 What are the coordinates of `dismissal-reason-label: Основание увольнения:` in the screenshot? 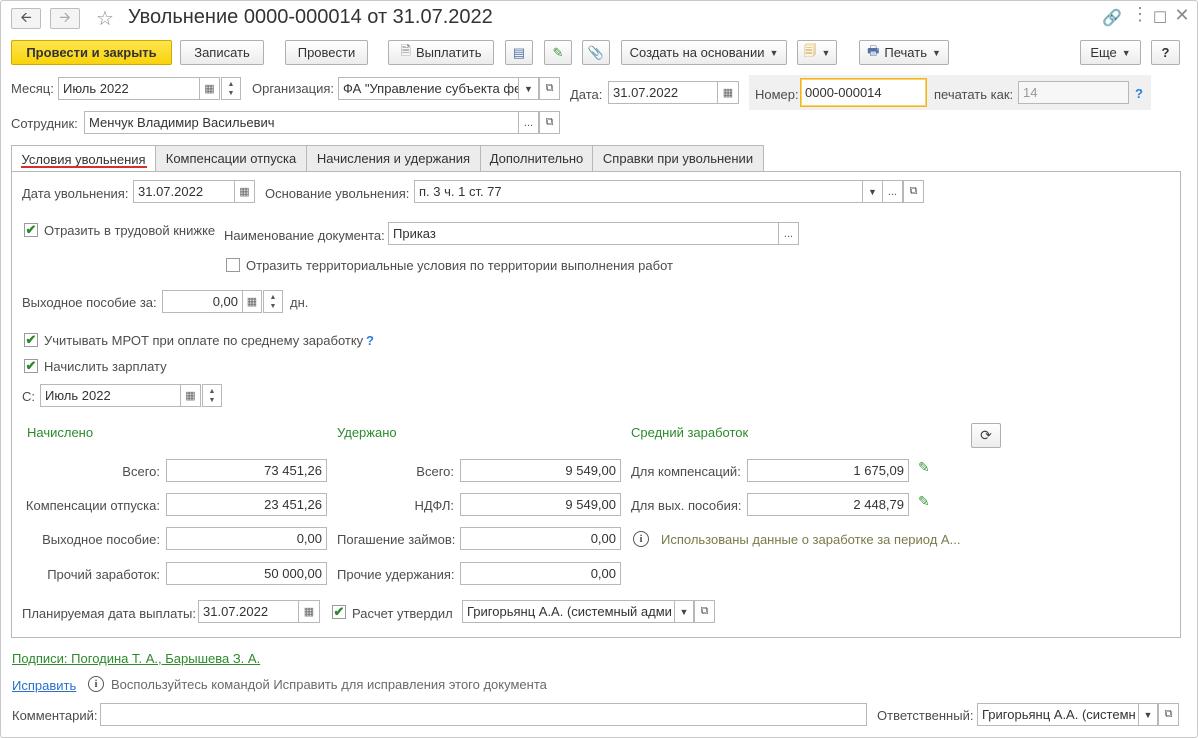 It's located at (337, 193).